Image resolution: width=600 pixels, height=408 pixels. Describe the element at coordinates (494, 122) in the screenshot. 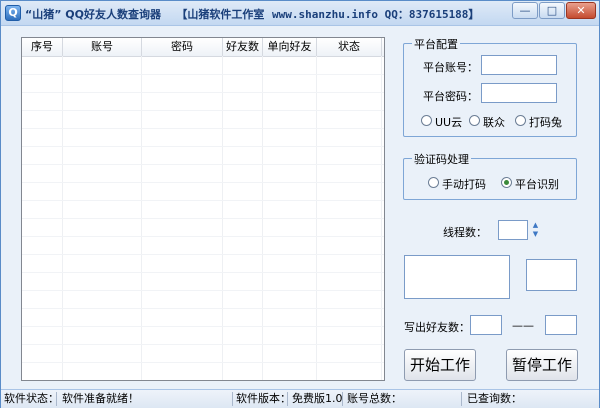

I see `radio-lianzhong-label: 联众` at that location.